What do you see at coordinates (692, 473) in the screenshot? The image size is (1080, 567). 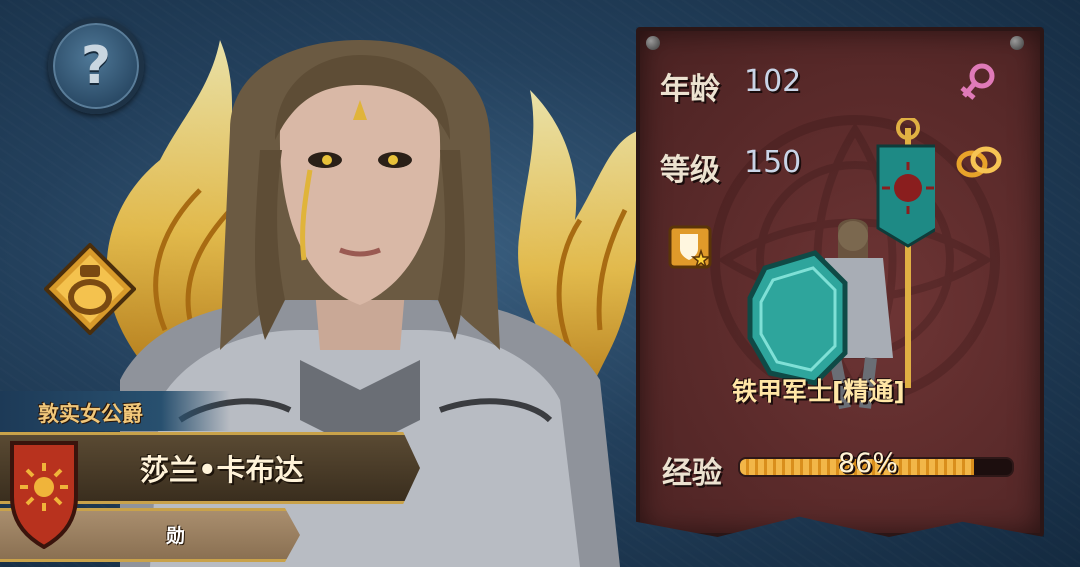 I see `exp-label: 经验` at bounding box center [692, 473].